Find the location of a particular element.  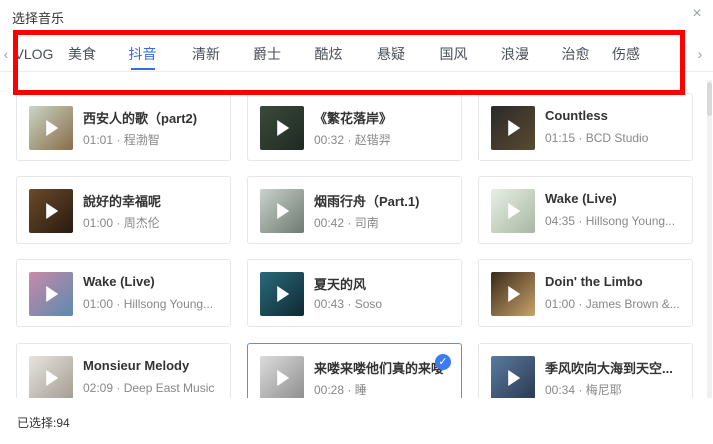

tab-10: 伤感 is located at coordinates (626, 54).